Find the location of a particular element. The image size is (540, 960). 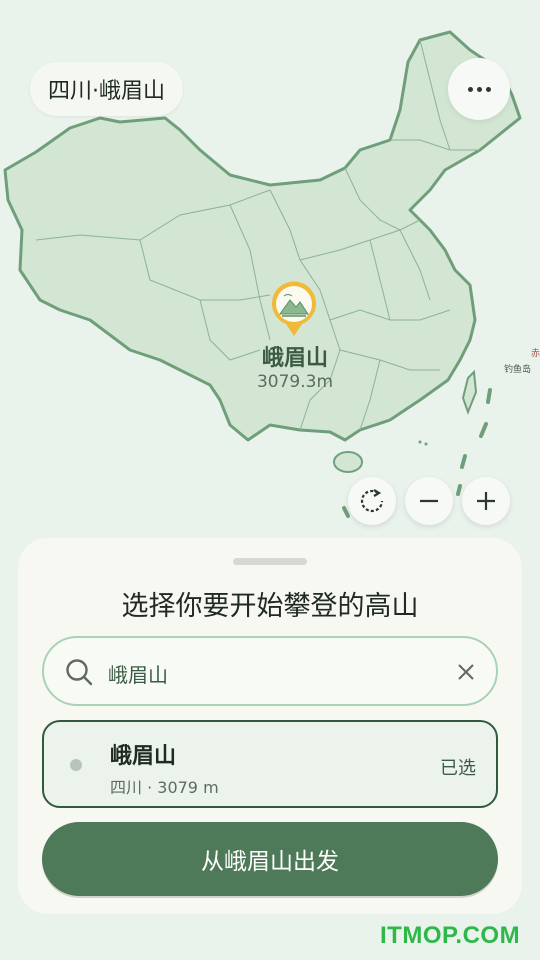

rotate-icon is located at coordinates (372, 501).